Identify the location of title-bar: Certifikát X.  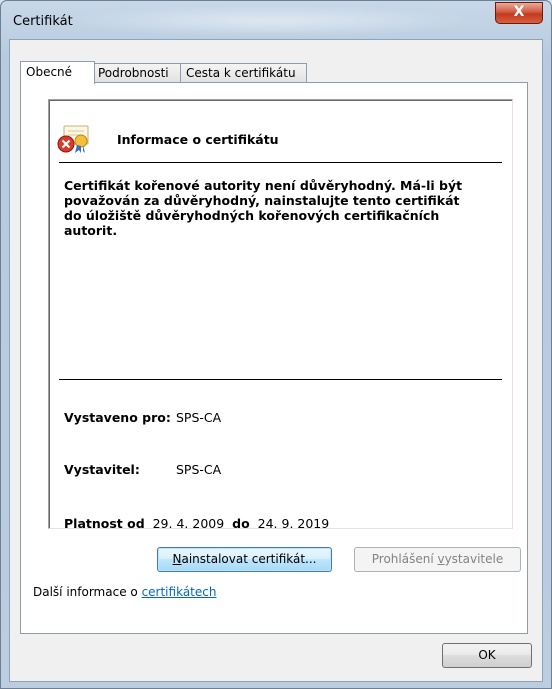
(276, 21).